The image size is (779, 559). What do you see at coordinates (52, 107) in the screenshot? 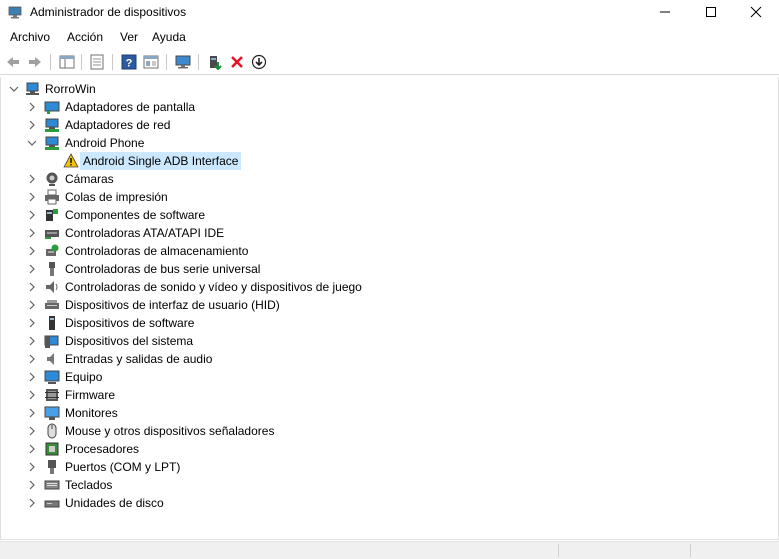
I see `display-adapter-icon` at bounding box center [52, 107].